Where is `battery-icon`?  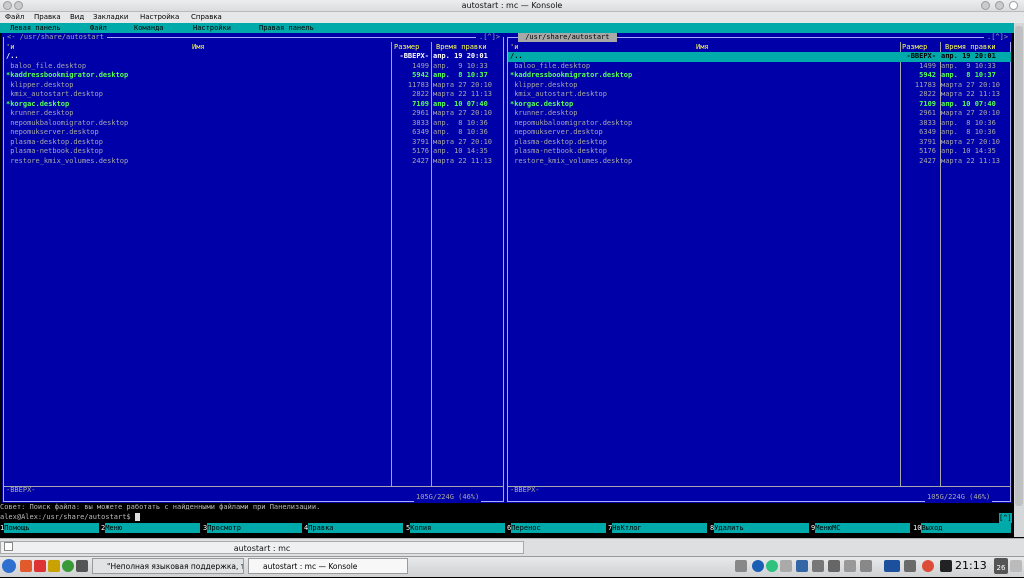 battery-icon is located at coordinates (892, 566).